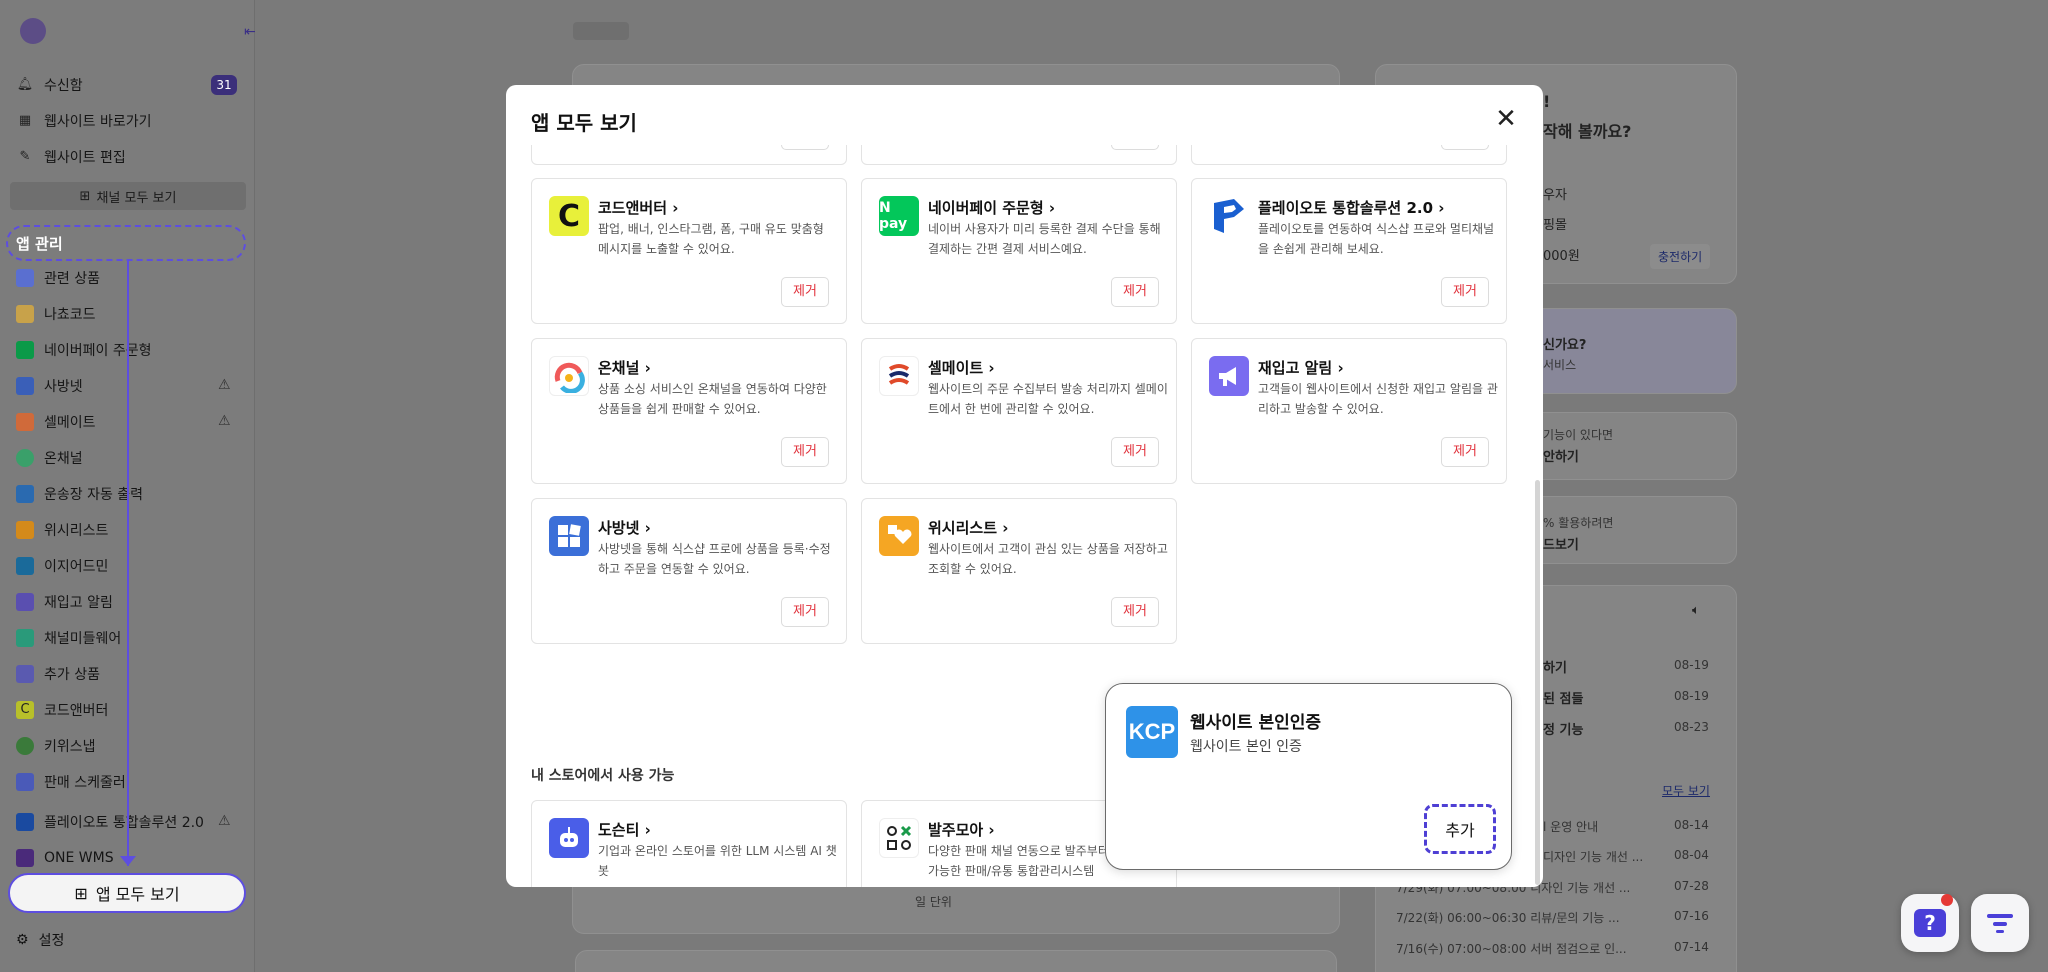 The height and width of the screenshot is (972, 2048). What do you see at coordinates (126, 243) in the screenshot?
I see `sidebar-section-app-manage: 앱 관리` at bounding box center [126, 243].